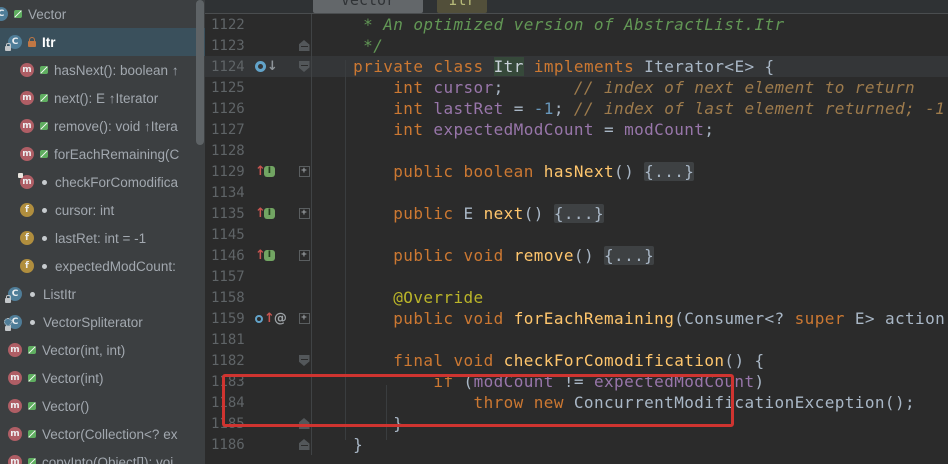 The image size is (948, 464). Describe the element at coordinates (576, 339) in the screenshot. I see `editor-line: 1181` at that location.